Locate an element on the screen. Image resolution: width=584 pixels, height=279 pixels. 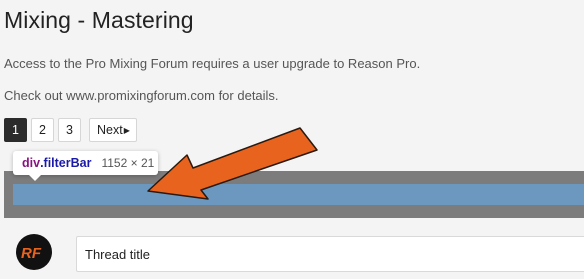
tooltip-class: .filterBar is located at coordinates (66, 163).